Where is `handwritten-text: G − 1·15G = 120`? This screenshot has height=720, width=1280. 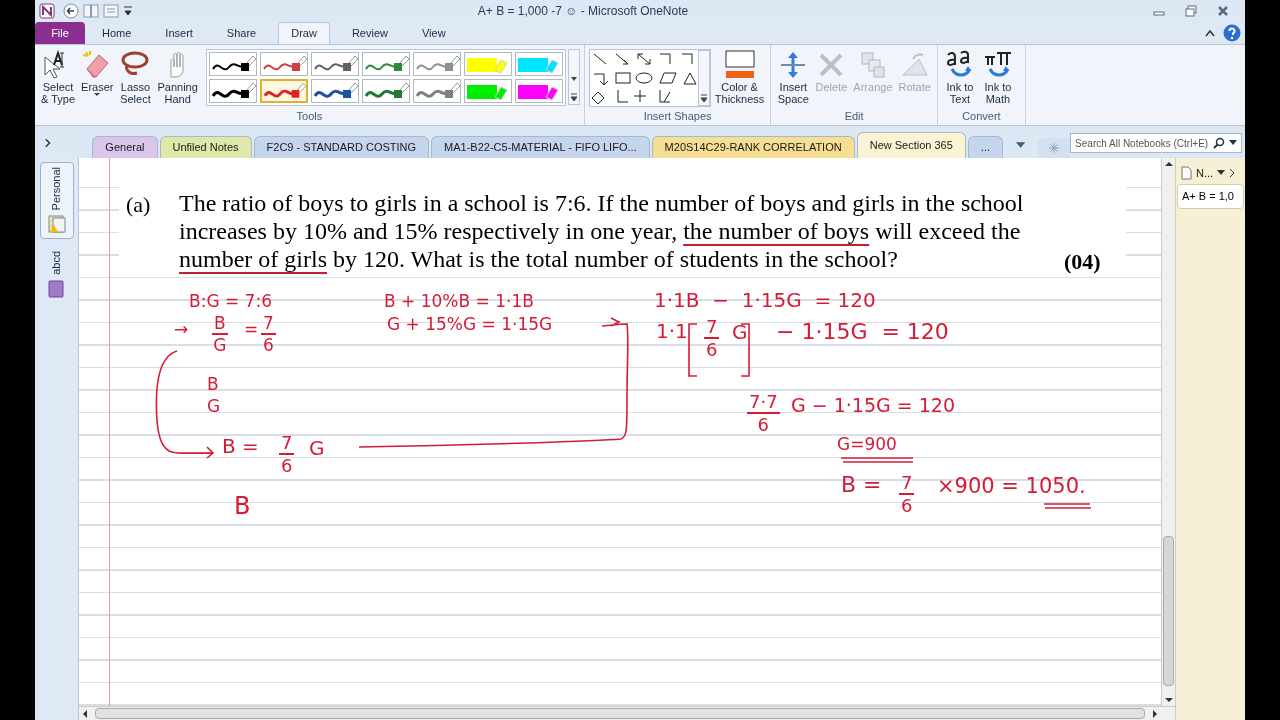 handwritten-text: G − 1·15G = 120 is located at coordinates (873, 405).